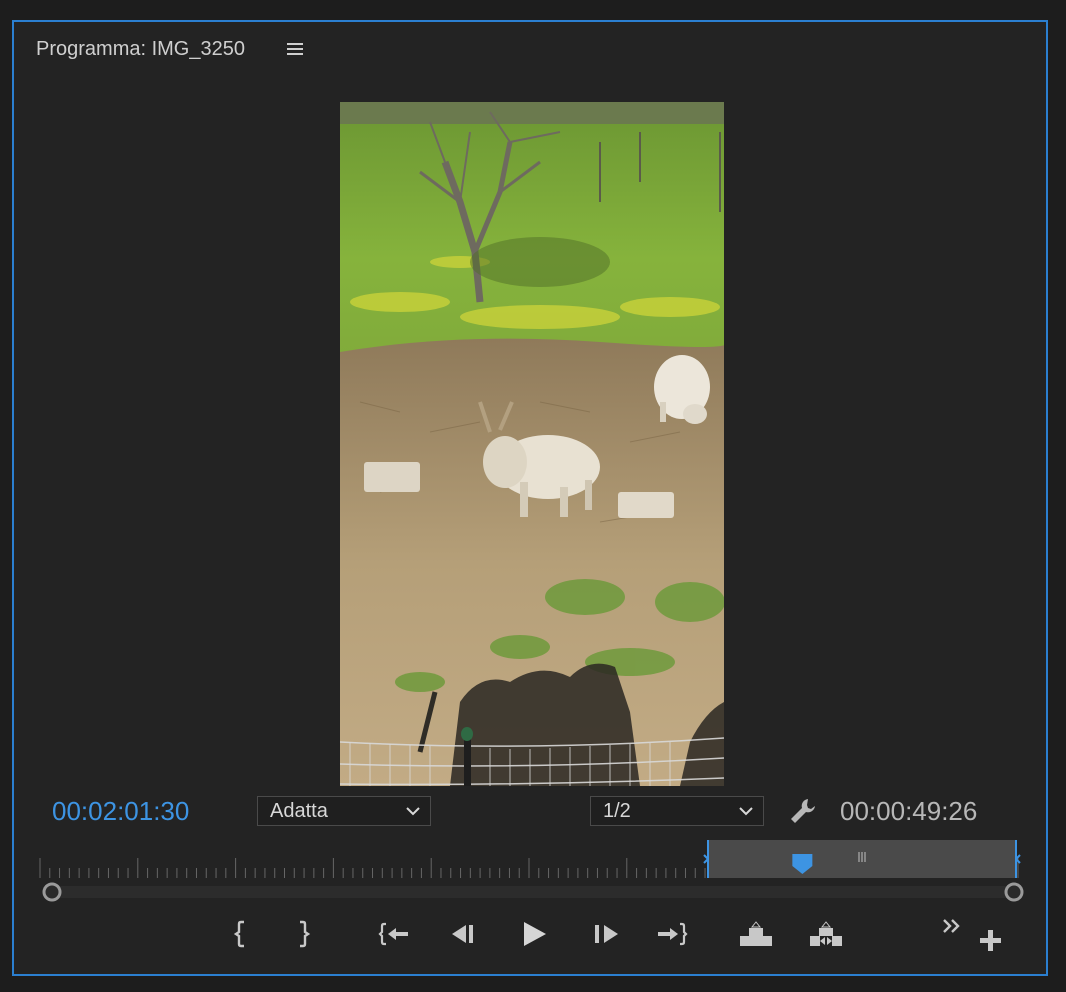  What do you see at coordinates (617, 811) in the screenshot?
I see `playback-resolution-value: 1/2` at bounding box center [617, 811].